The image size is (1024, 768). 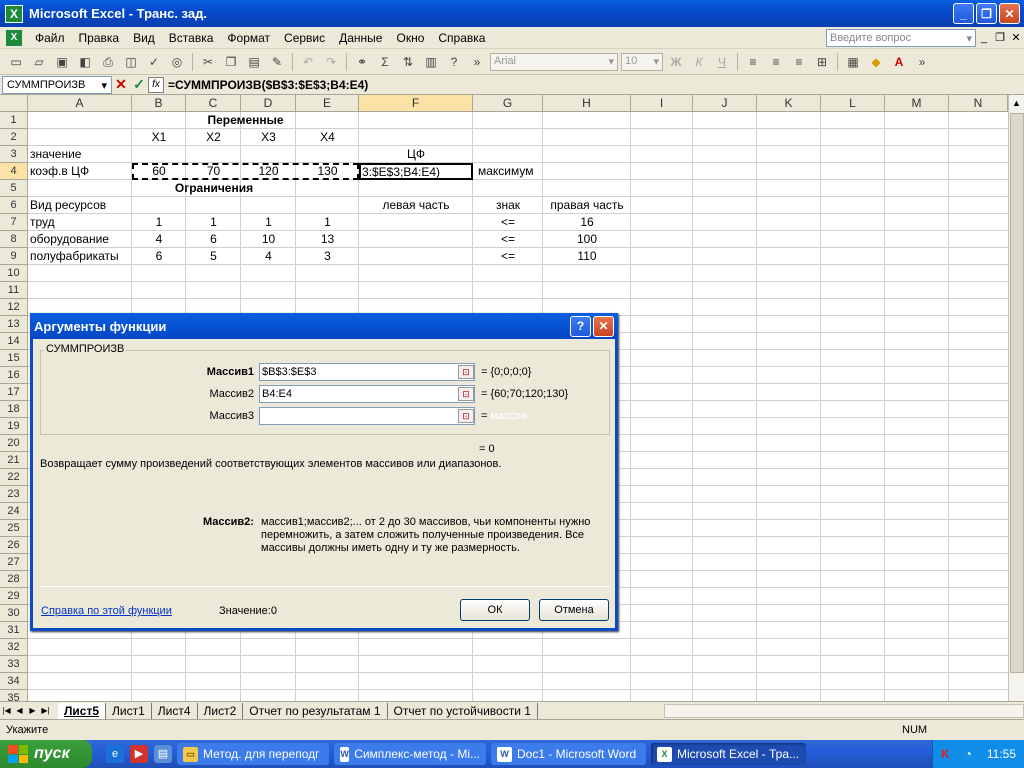 What do you see at coordinates (984, 38) in the screenshot?
I see `doc-minimize-icon: _` at bounding box center [984, 38].